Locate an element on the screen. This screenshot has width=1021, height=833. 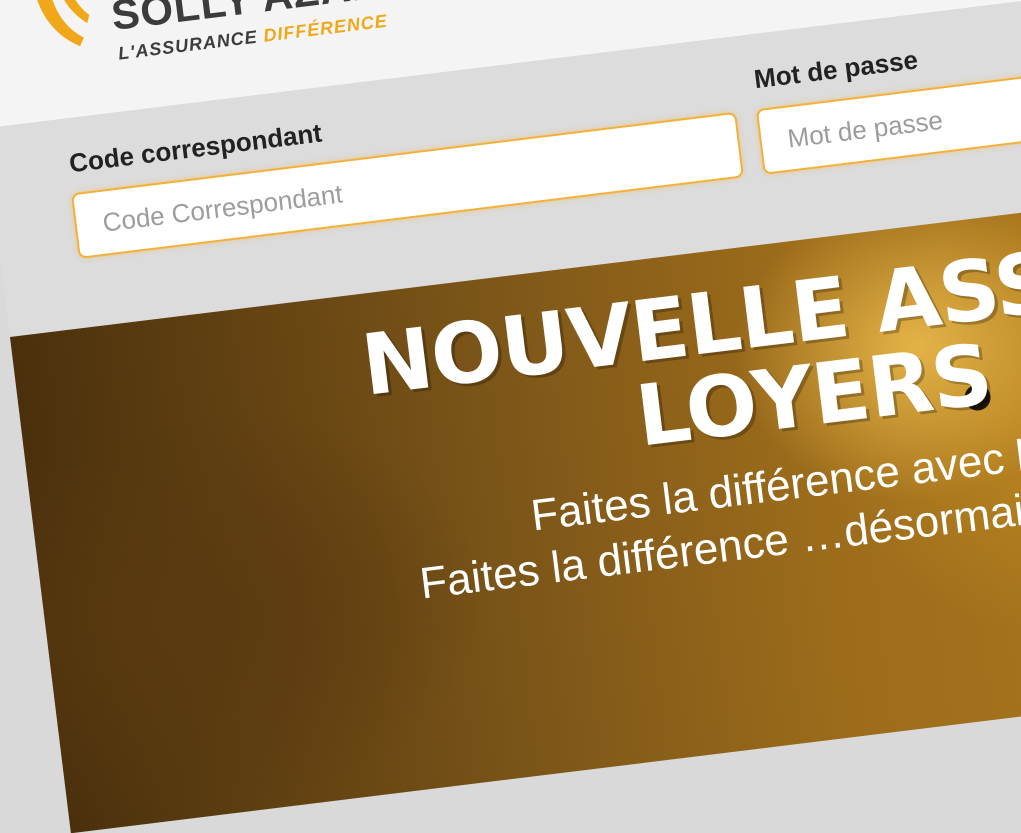
solly-azar-logo-icon is located at coordinates (61, 23).